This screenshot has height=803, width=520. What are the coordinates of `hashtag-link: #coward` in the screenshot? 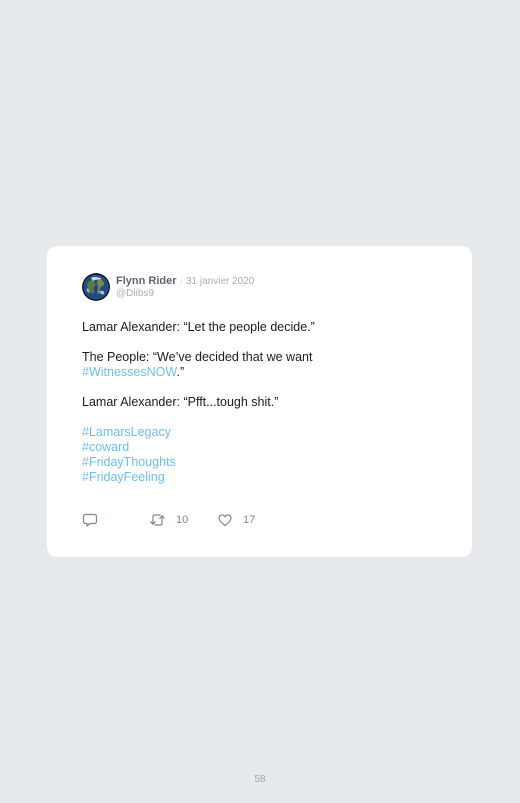 It's located at (105, 447).